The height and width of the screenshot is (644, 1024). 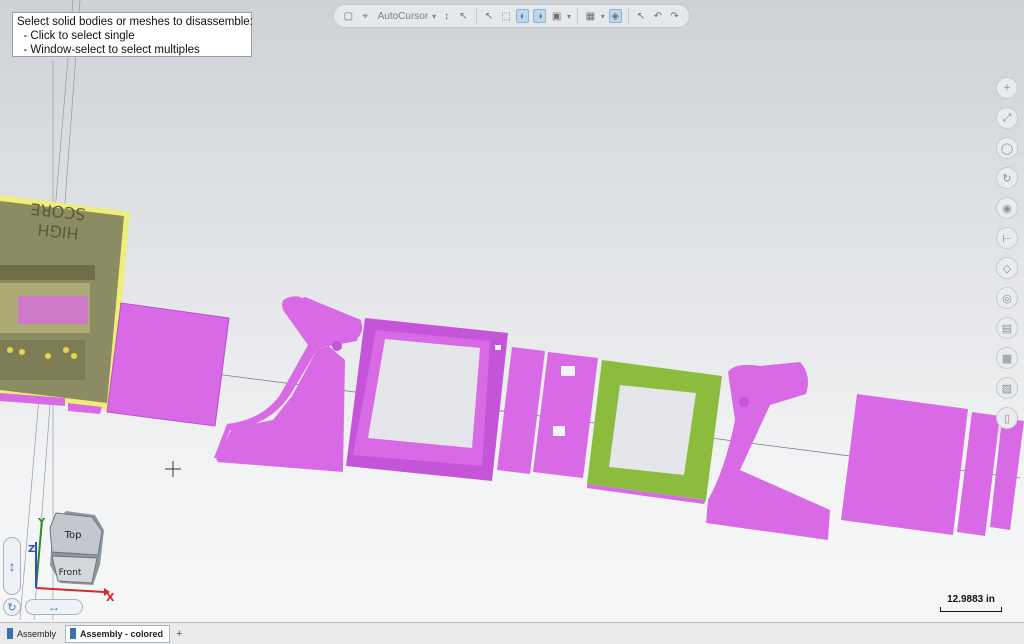 I want to click on redo-icon: ↷, so click(x=674, y=16).